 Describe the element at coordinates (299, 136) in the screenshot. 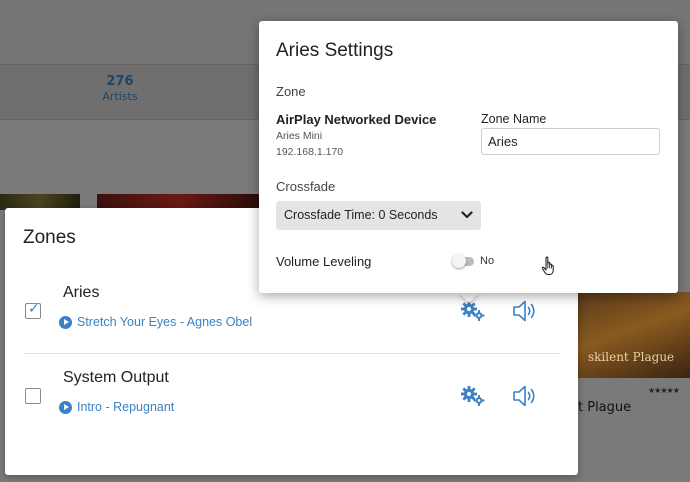

I see `device-model: Aries Mini` at that location.